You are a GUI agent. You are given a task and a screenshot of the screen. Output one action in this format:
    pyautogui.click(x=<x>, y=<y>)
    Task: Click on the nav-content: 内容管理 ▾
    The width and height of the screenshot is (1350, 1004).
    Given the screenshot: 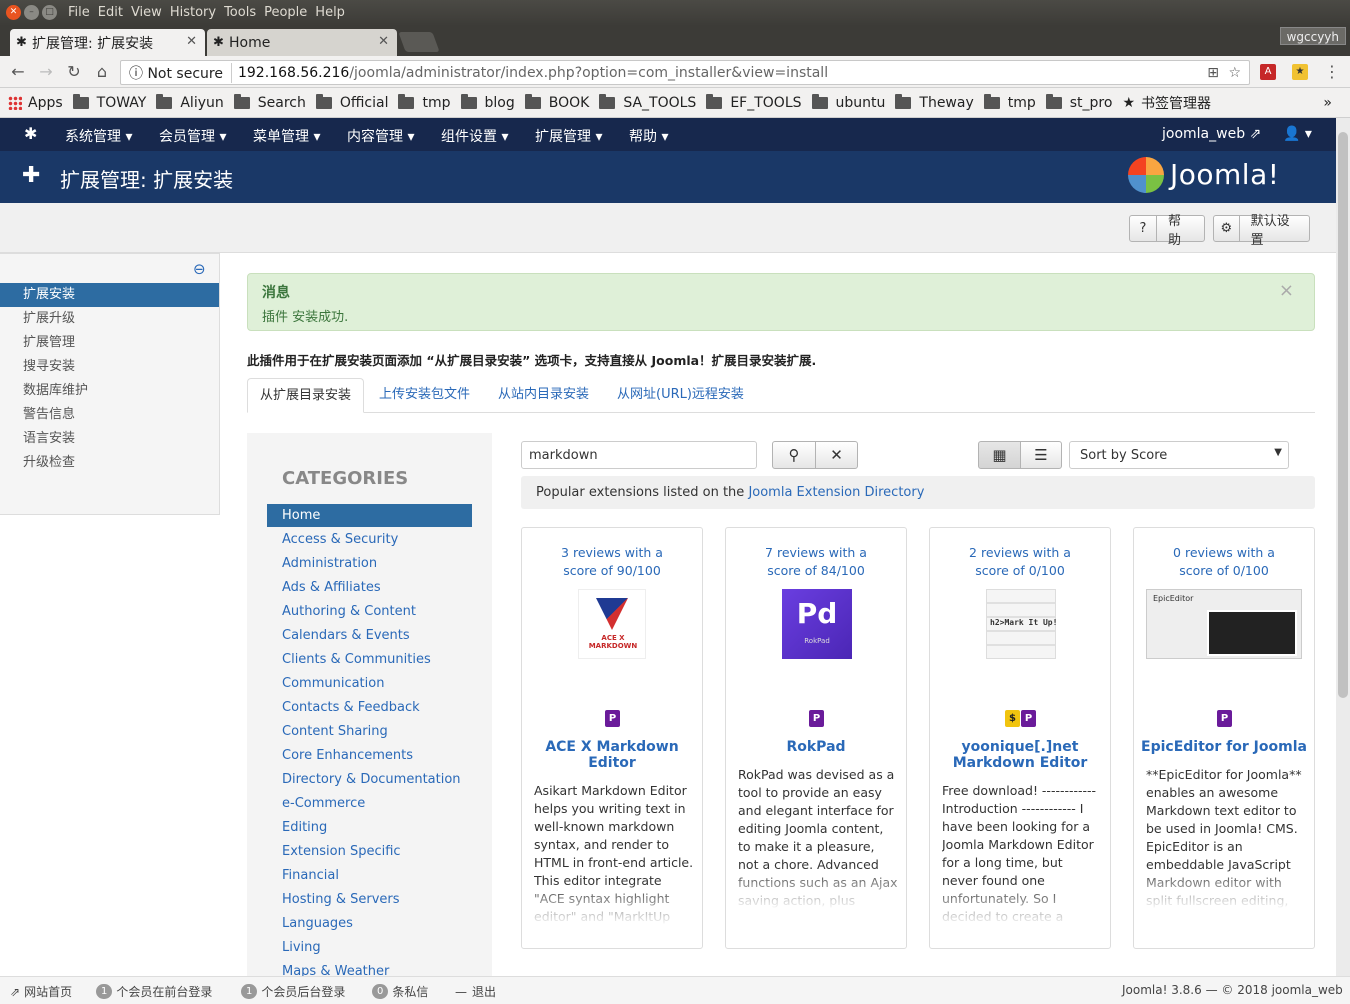 What is the action you would take?
    pyautogui.click(x=380, y=136)
    